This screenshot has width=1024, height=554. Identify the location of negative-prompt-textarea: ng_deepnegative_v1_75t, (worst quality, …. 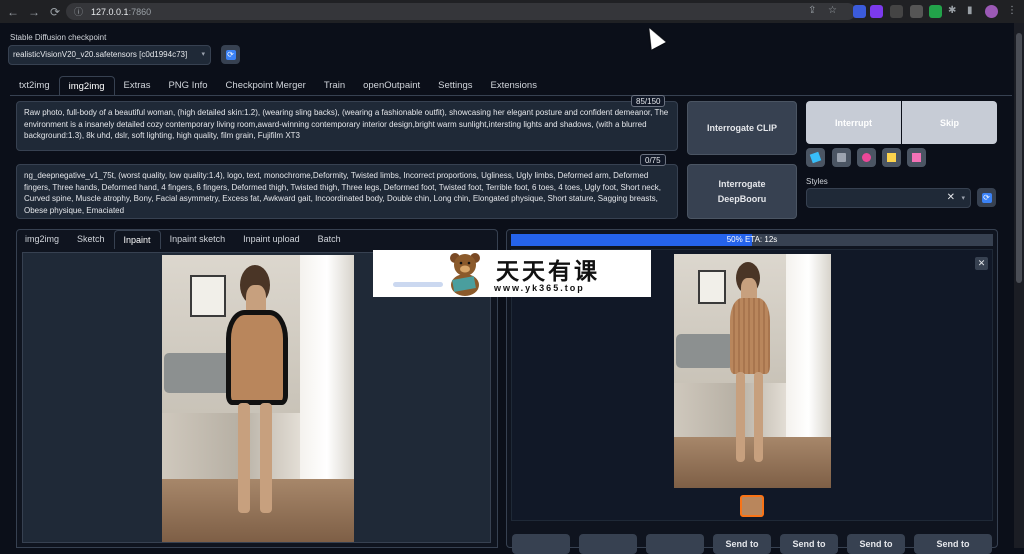
(347, 191).